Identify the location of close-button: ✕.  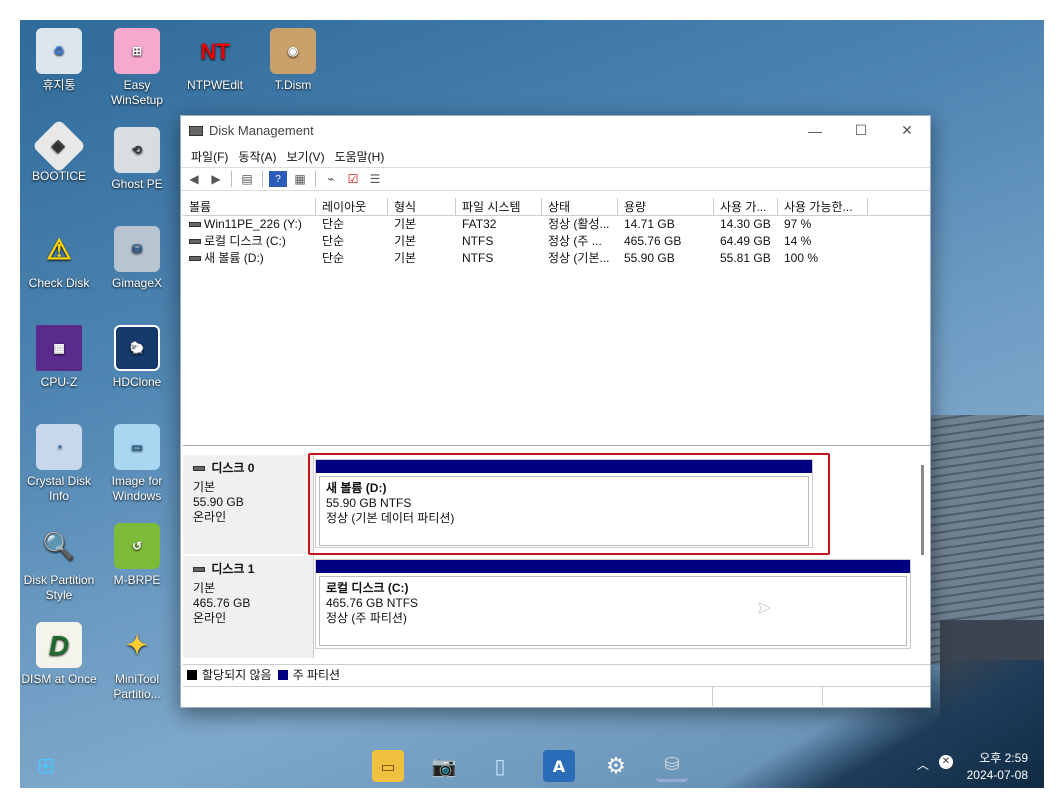
(907, 130).